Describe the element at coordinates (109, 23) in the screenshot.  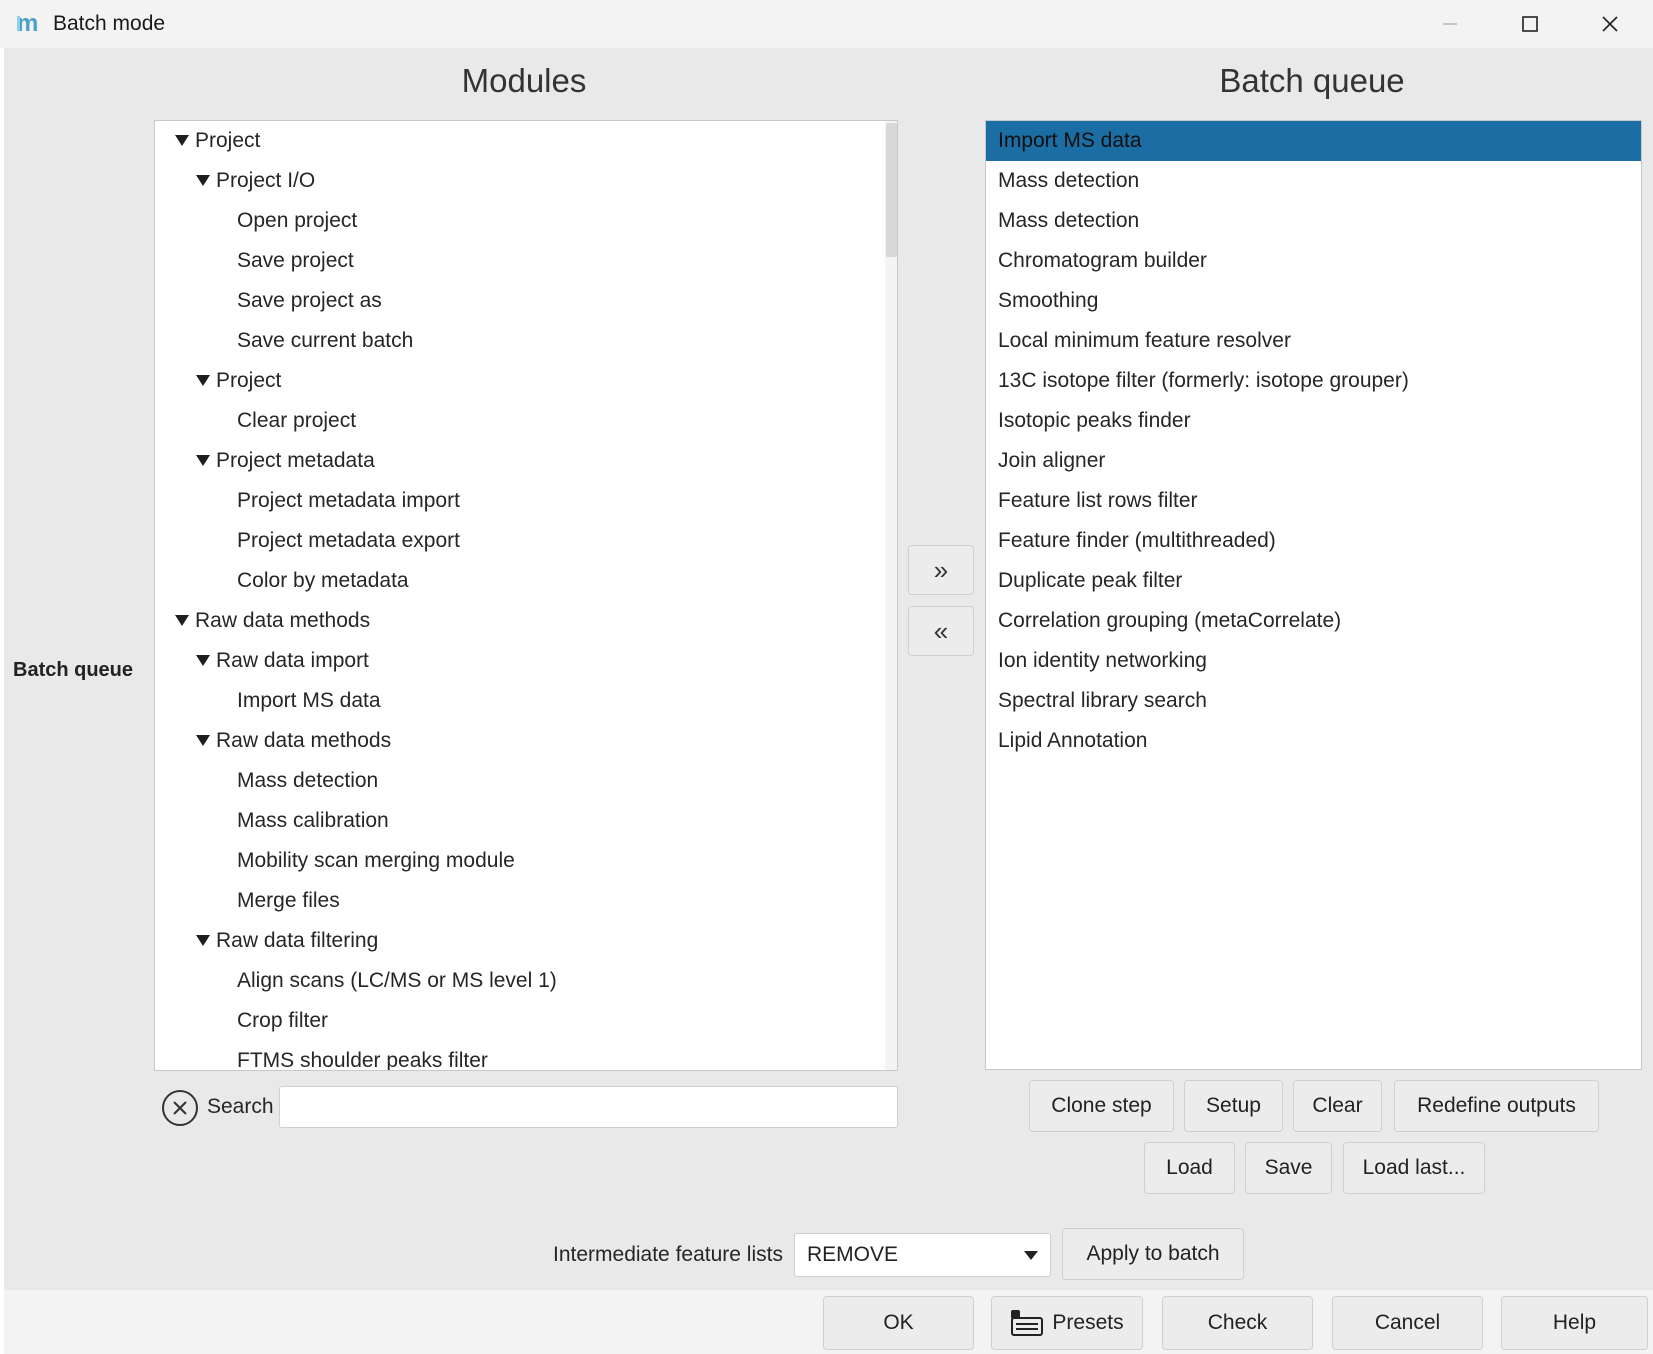
I see `window-title: Batch mode` at that location.